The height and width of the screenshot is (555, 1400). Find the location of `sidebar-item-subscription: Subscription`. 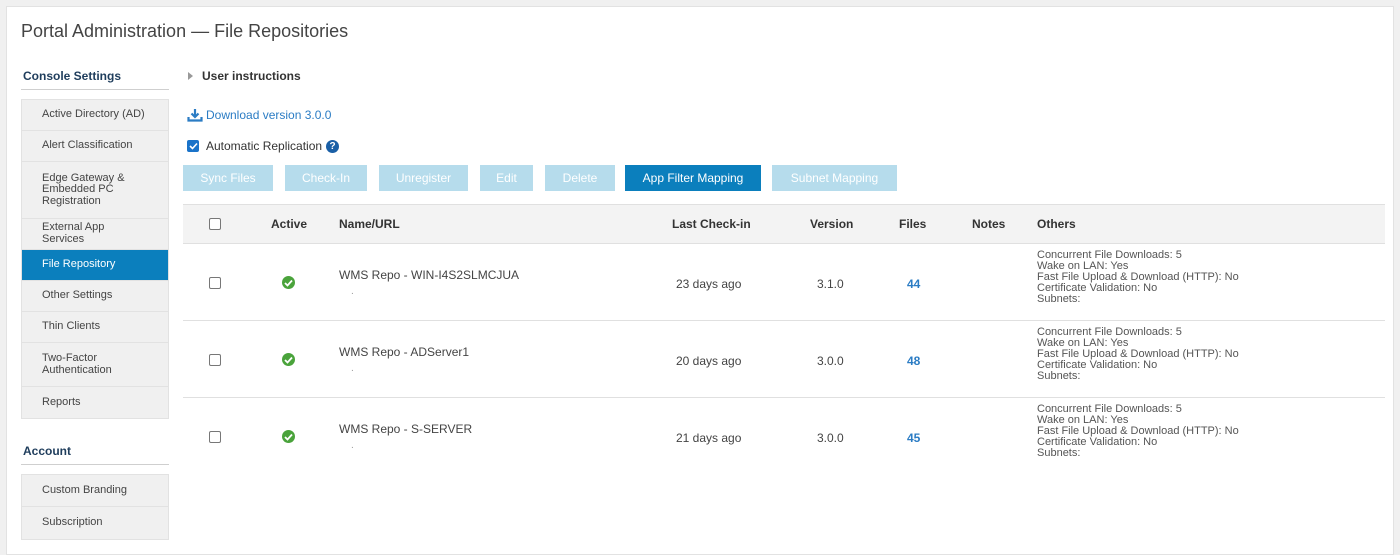

sidebar-item-subscription: Subscription is located at coordinates (95, 523).